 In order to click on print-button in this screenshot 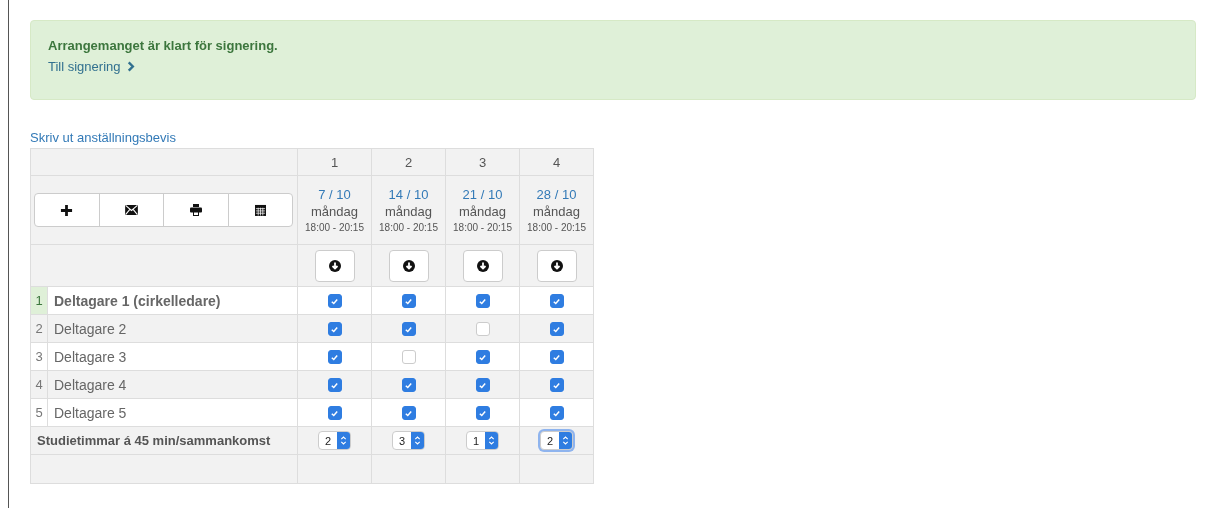, I will do `click(196, 210)`.